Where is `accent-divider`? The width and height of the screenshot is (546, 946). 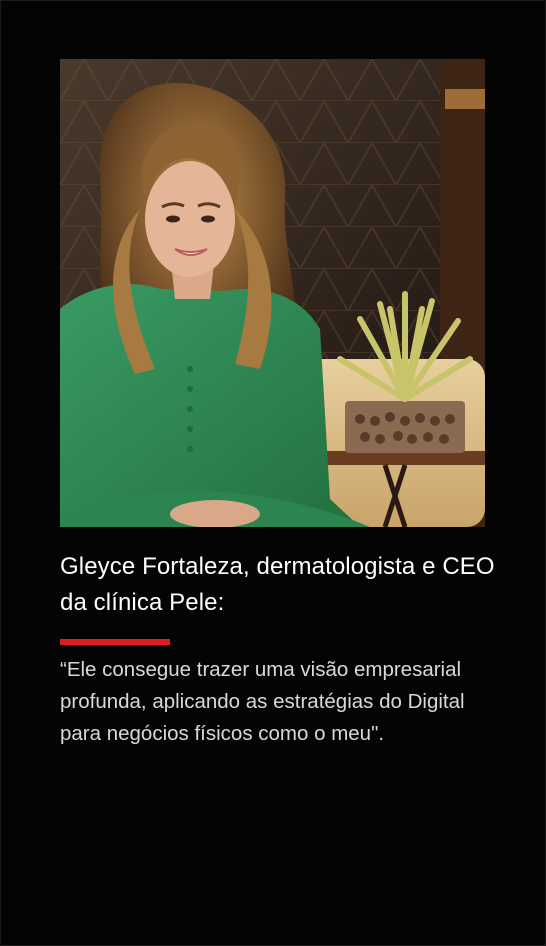
accent-divider is located at coordinates (115, 642).